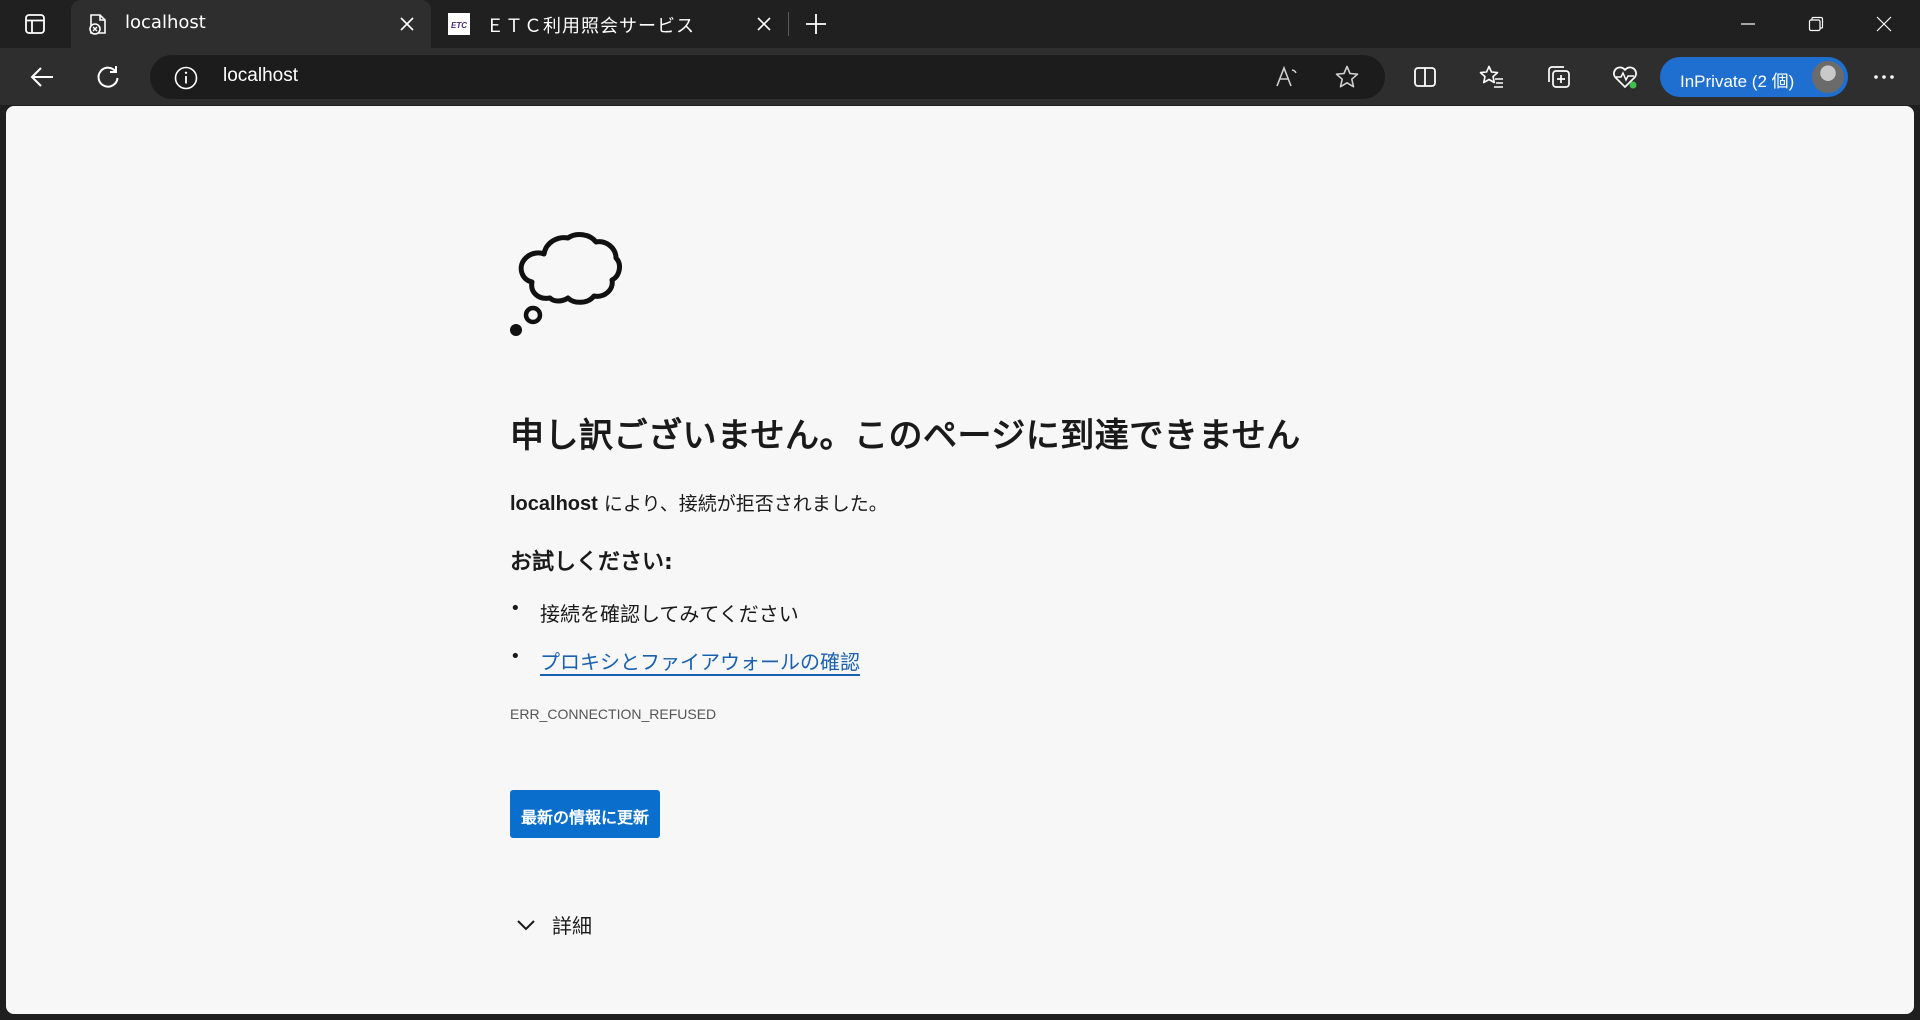 Image resolution: width=1920 pixels, height=1020 pixels. Describe the element at coordinates (97, 24) in the screenshot. I see `page-error-icon` at that location.